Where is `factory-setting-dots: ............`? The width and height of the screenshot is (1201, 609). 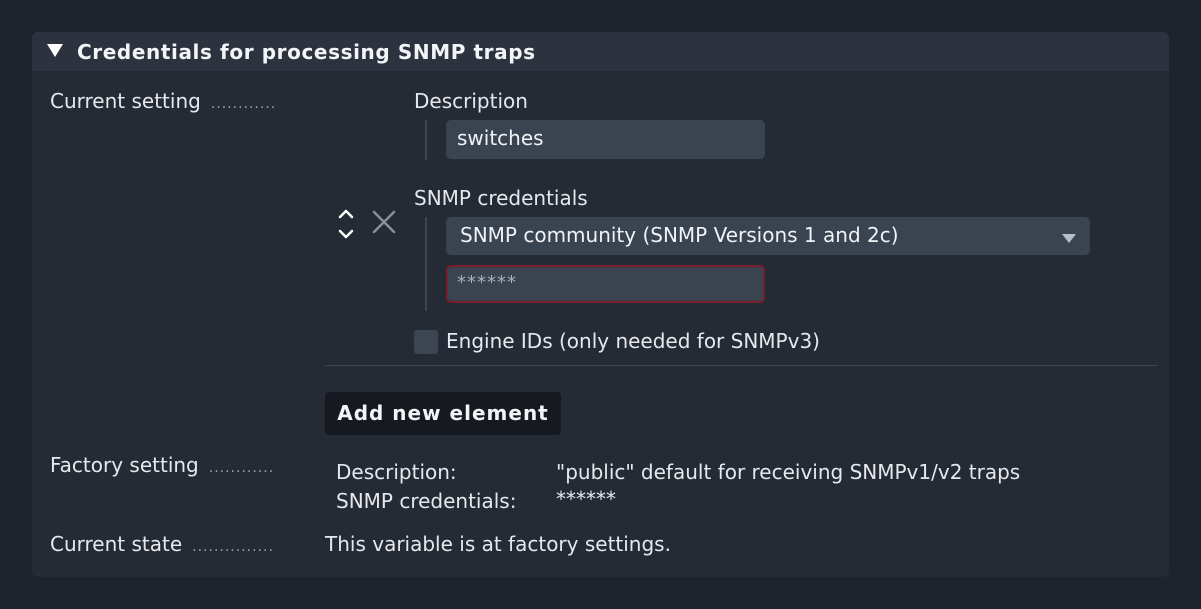 factory-setting-dots: ............ is located at coordinates (241, 468).